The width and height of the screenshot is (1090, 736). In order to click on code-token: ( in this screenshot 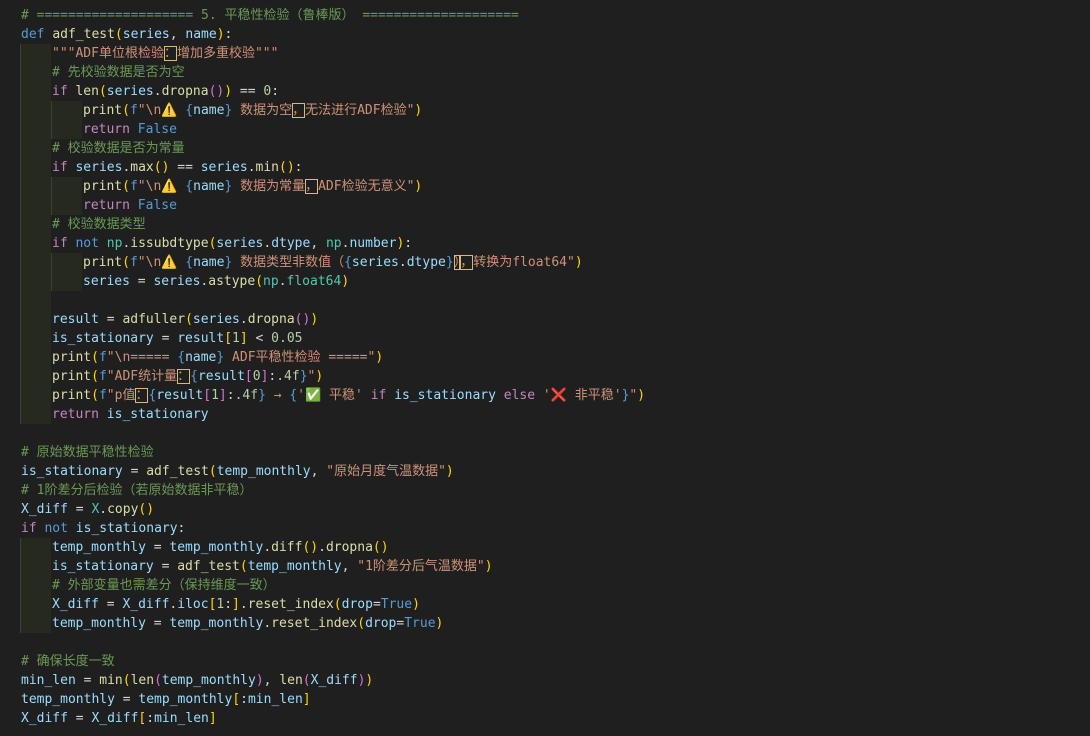, I will do `click(361, 623)`.